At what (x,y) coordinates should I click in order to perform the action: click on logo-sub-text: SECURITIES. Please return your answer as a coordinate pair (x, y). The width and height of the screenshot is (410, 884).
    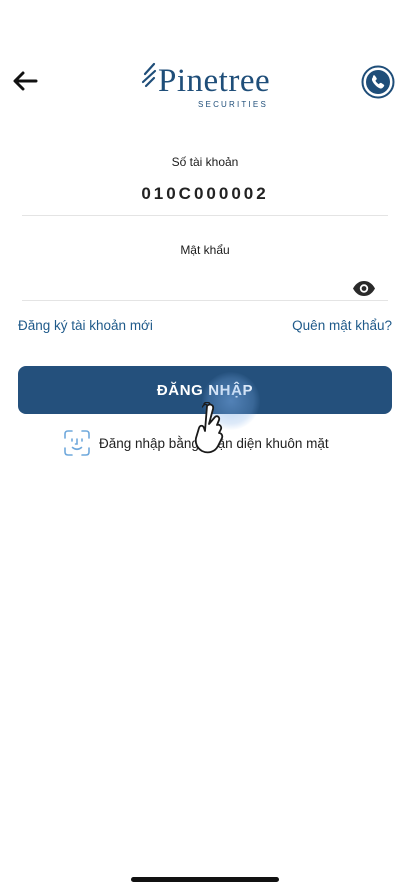
    Looking at the image, I should click on (233, 104).